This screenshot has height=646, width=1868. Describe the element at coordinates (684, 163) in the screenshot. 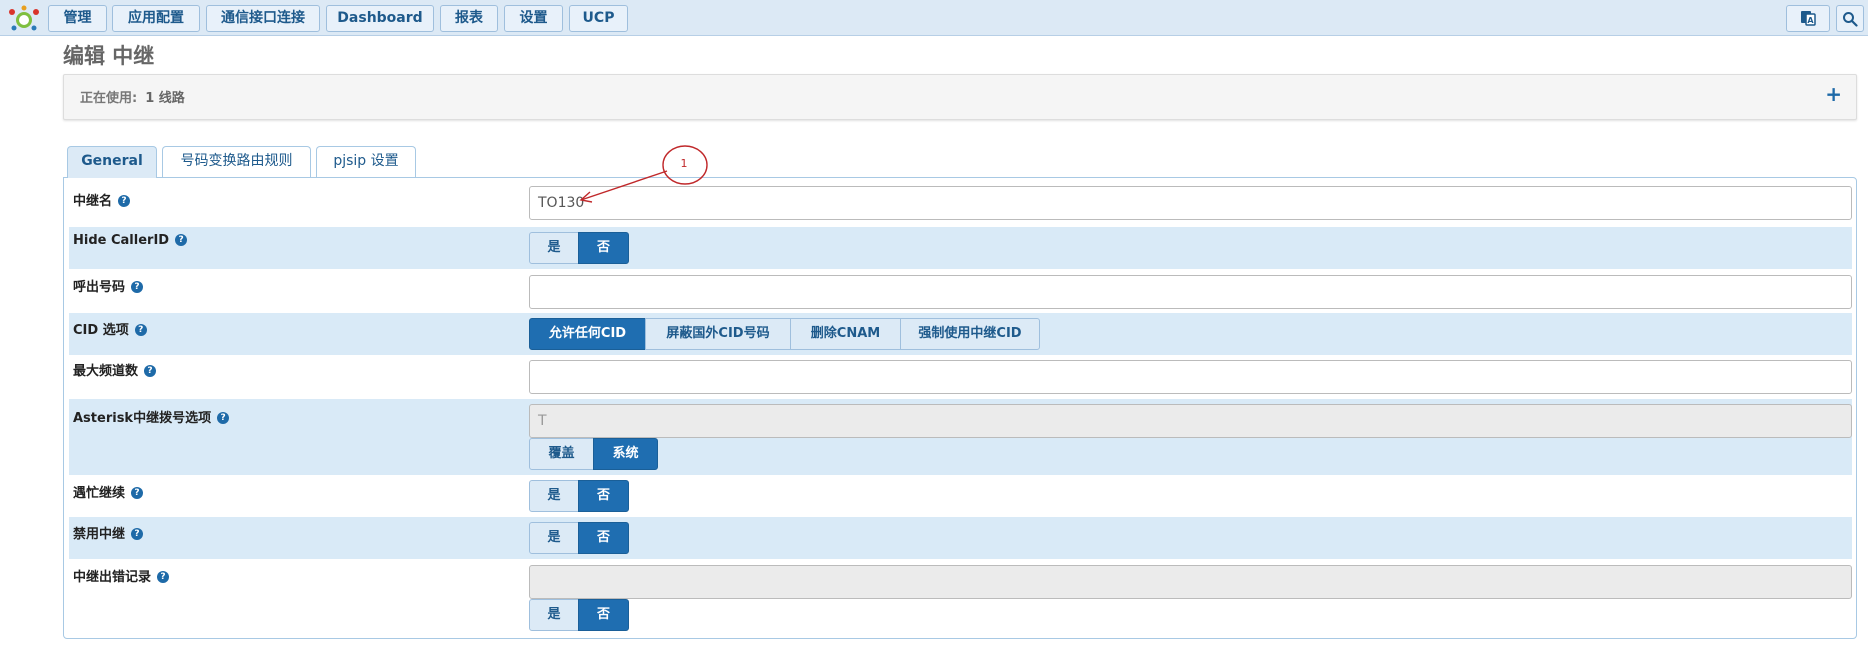

I see `annotation-label: 1` at that location.